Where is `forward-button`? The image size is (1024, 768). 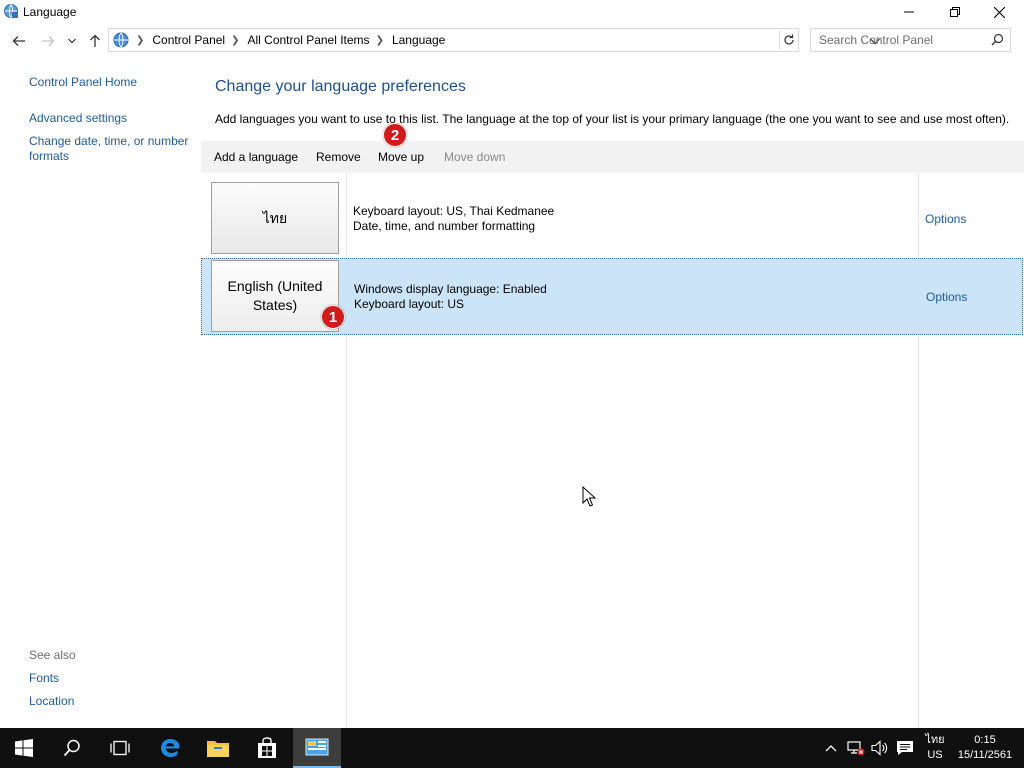 forward-button is located at coordinates (48, 41).